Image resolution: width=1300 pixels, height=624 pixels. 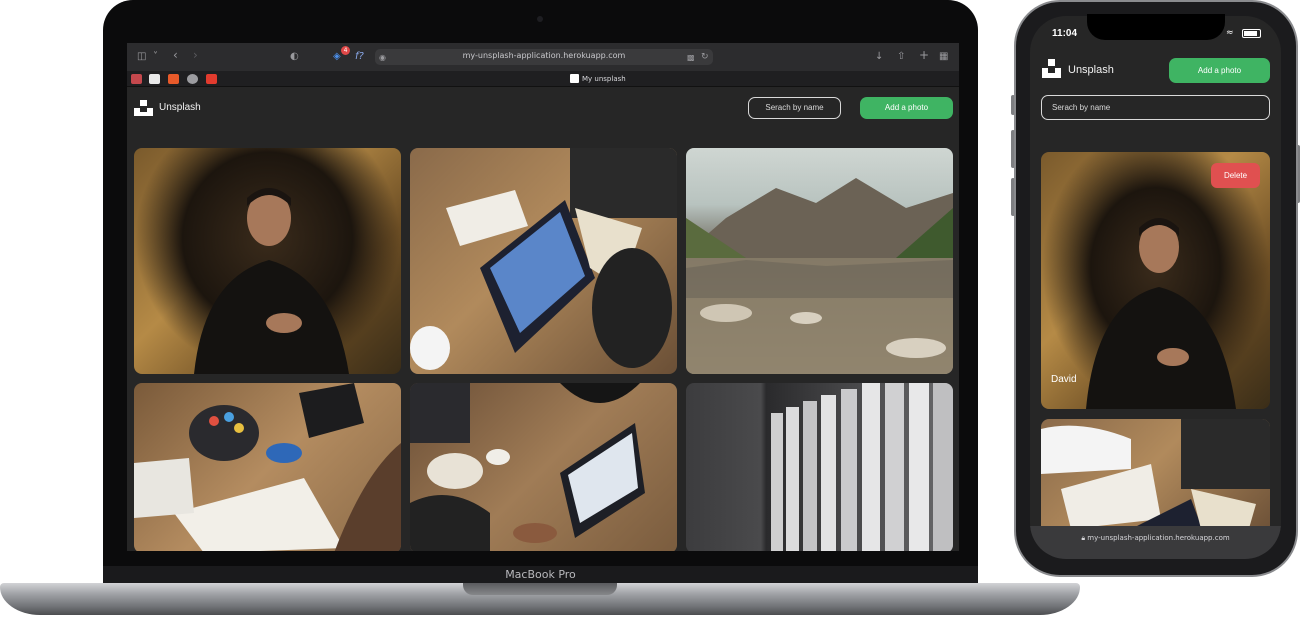 I want to click on sidebar-icon: ◫, so click(x=141, y=57).